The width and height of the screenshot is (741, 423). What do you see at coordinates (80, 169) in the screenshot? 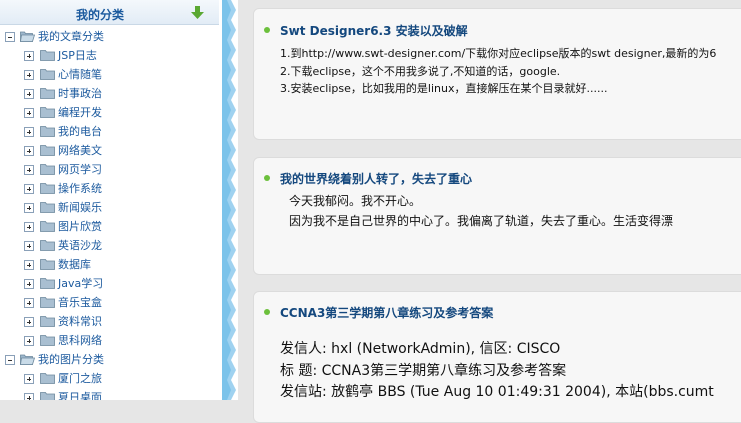
I see `tree-item-label: 网页学习` at bounding box center [80, 169].